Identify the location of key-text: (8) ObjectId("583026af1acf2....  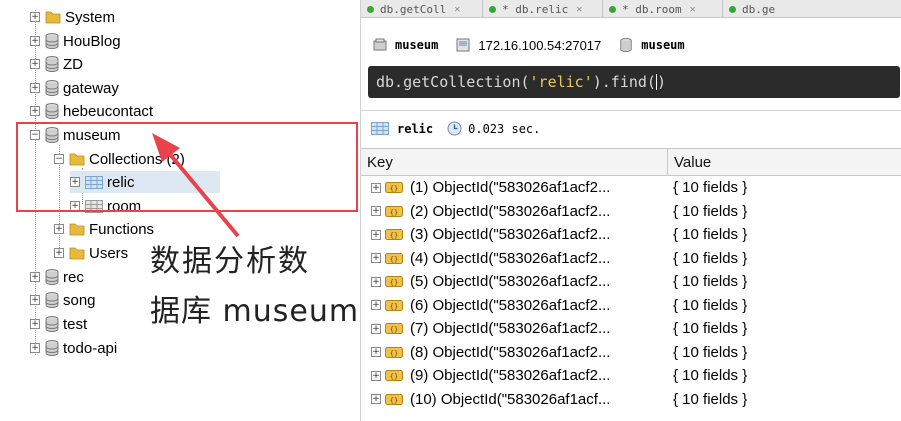
(510, 352).